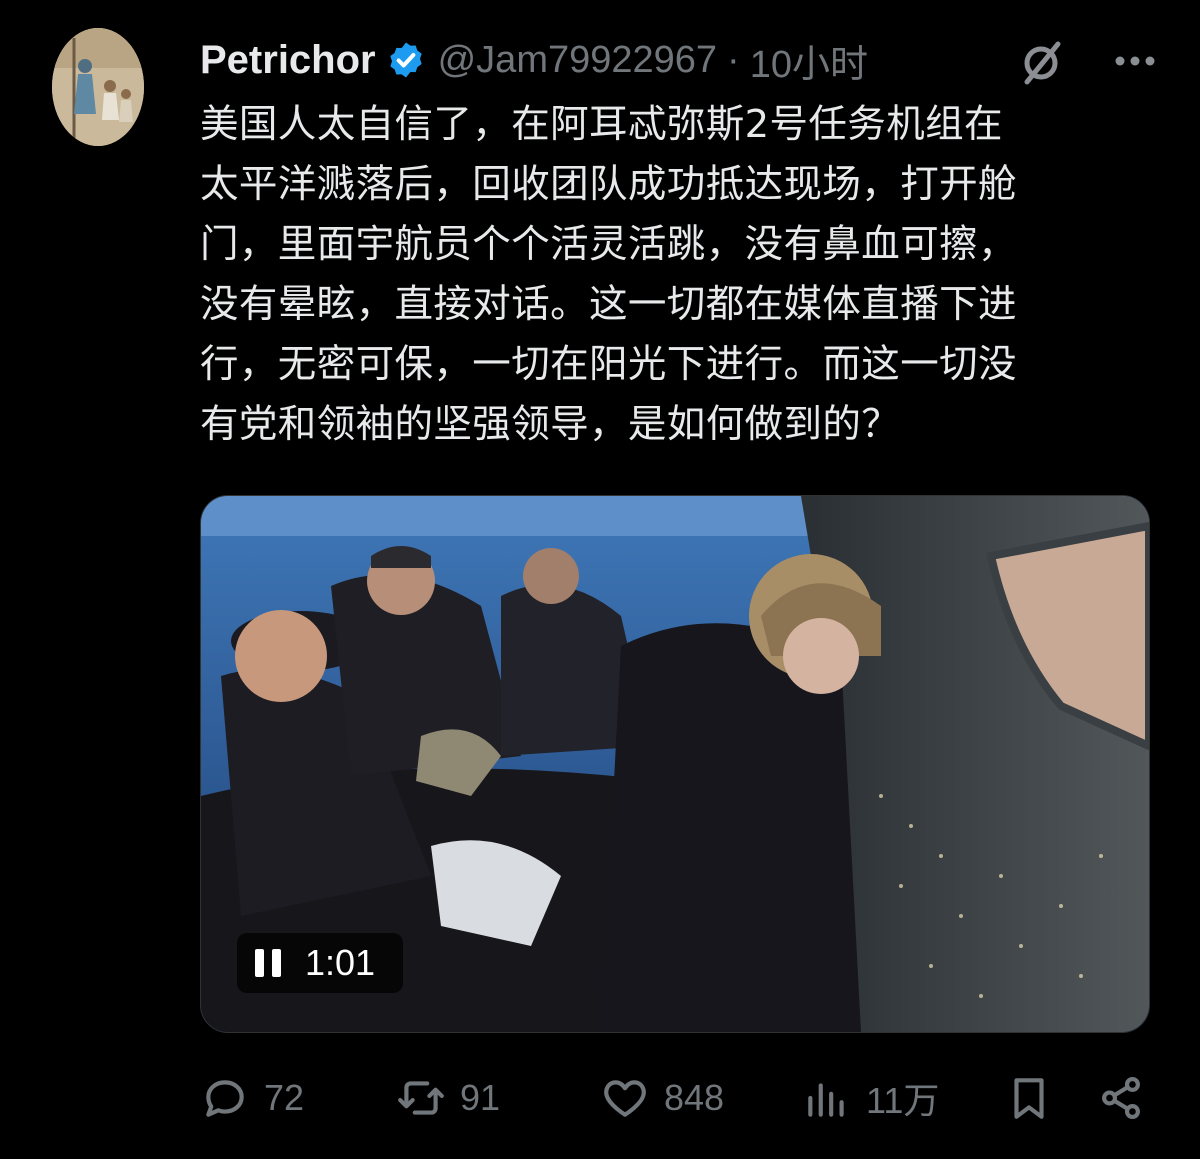  What do you see at coordinates (448, 1098) in the screenshot?
I see `repost-button: 91` at bounding box center [448, 1098].